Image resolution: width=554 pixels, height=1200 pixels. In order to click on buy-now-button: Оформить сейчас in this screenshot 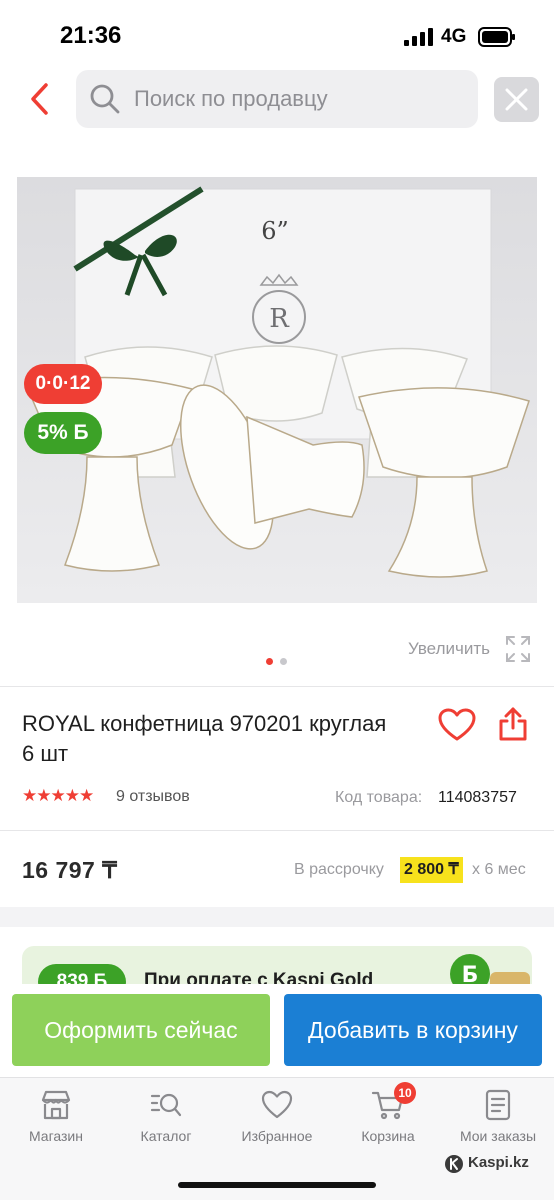, I will do `click(141, 1030)`.